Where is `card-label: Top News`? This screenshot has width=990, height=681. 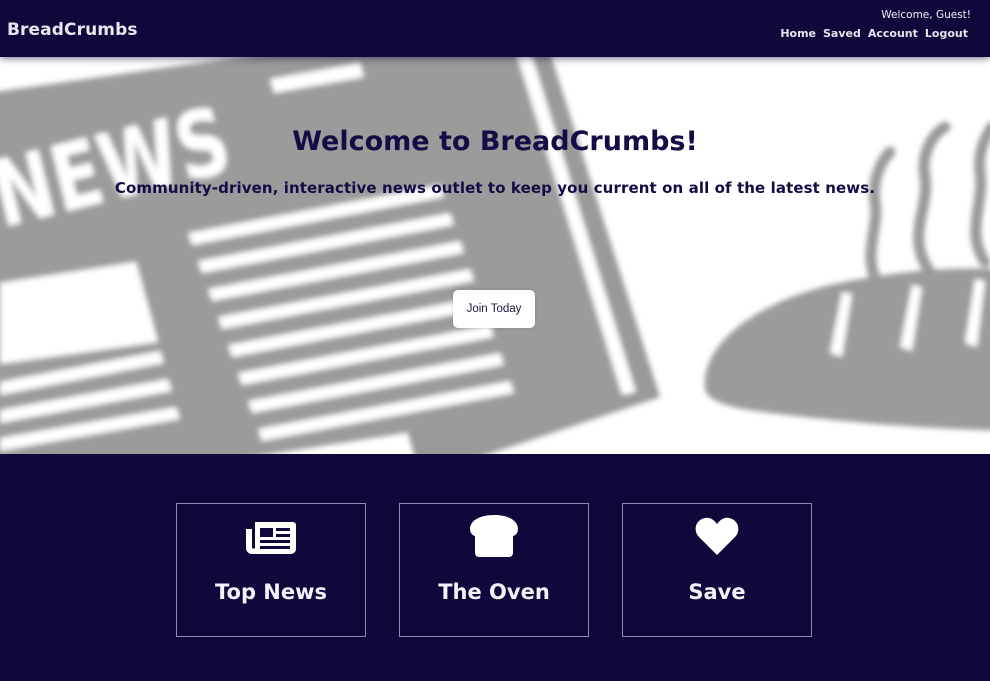
card-label: Top News is located at coordinates (271, 592).